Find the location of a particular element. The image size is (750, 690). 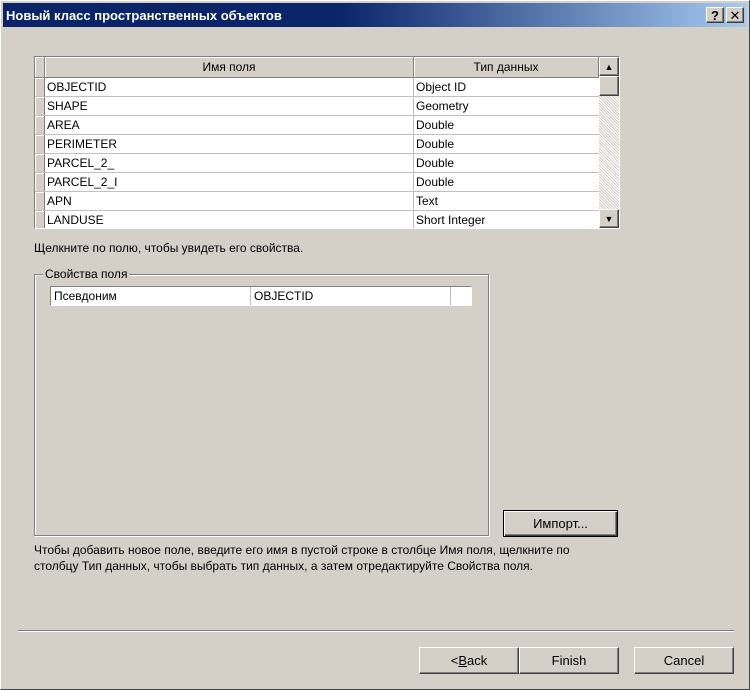

data-type-cell: Object ID is located at coordinates (506, 87).